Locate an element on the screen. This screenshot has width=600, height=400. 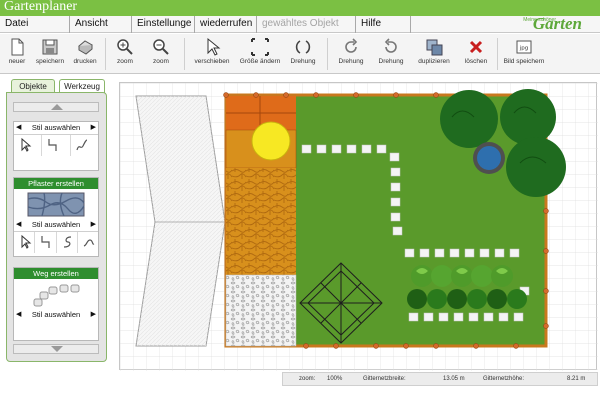
curve-tool-button is located at coordinates (84, 145).